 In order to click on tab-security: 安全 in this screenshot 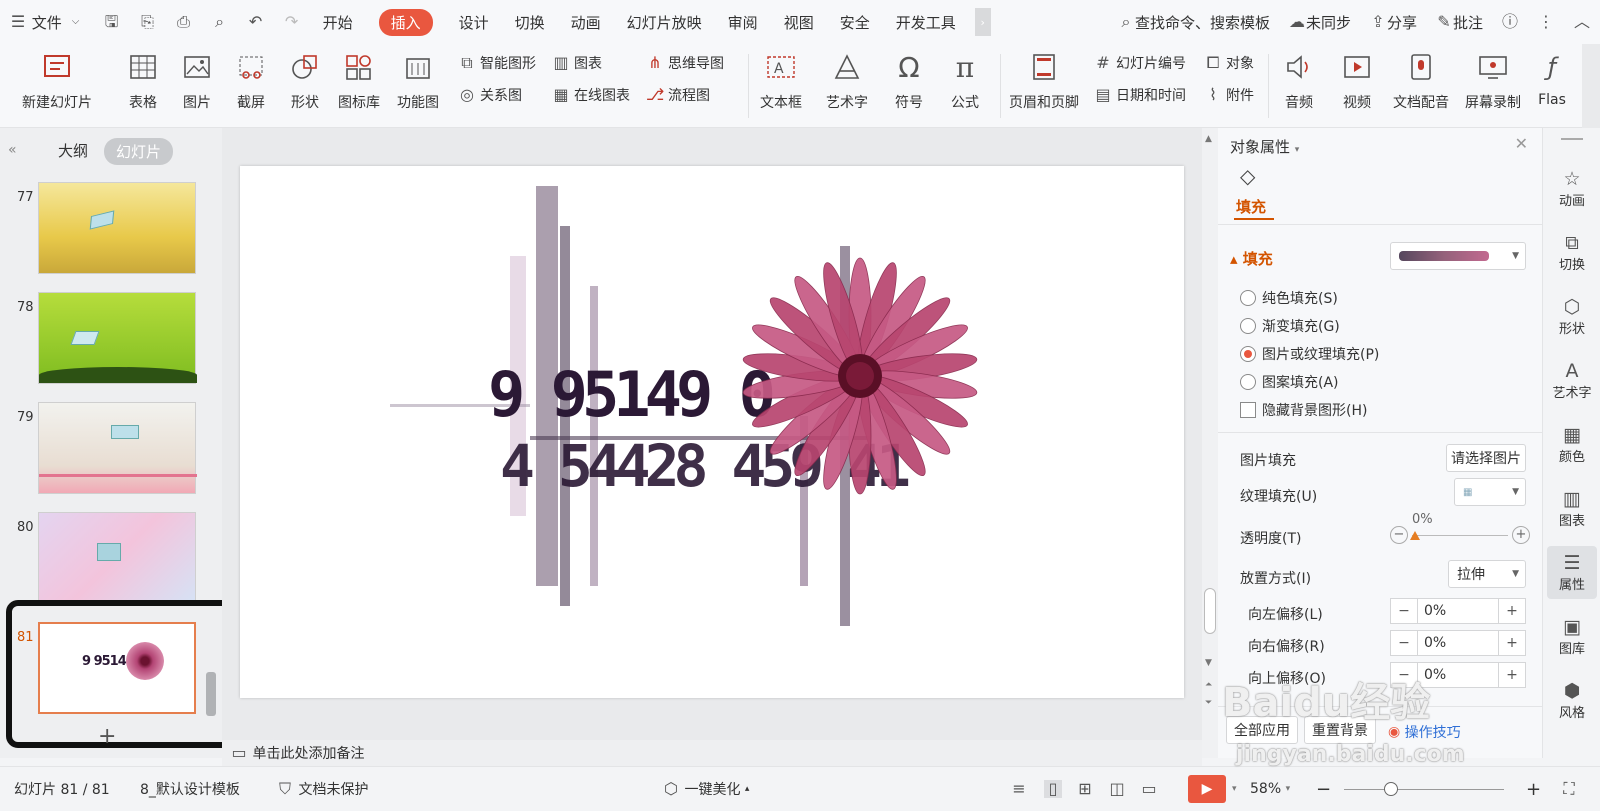, I will do `click(855, 22)`.